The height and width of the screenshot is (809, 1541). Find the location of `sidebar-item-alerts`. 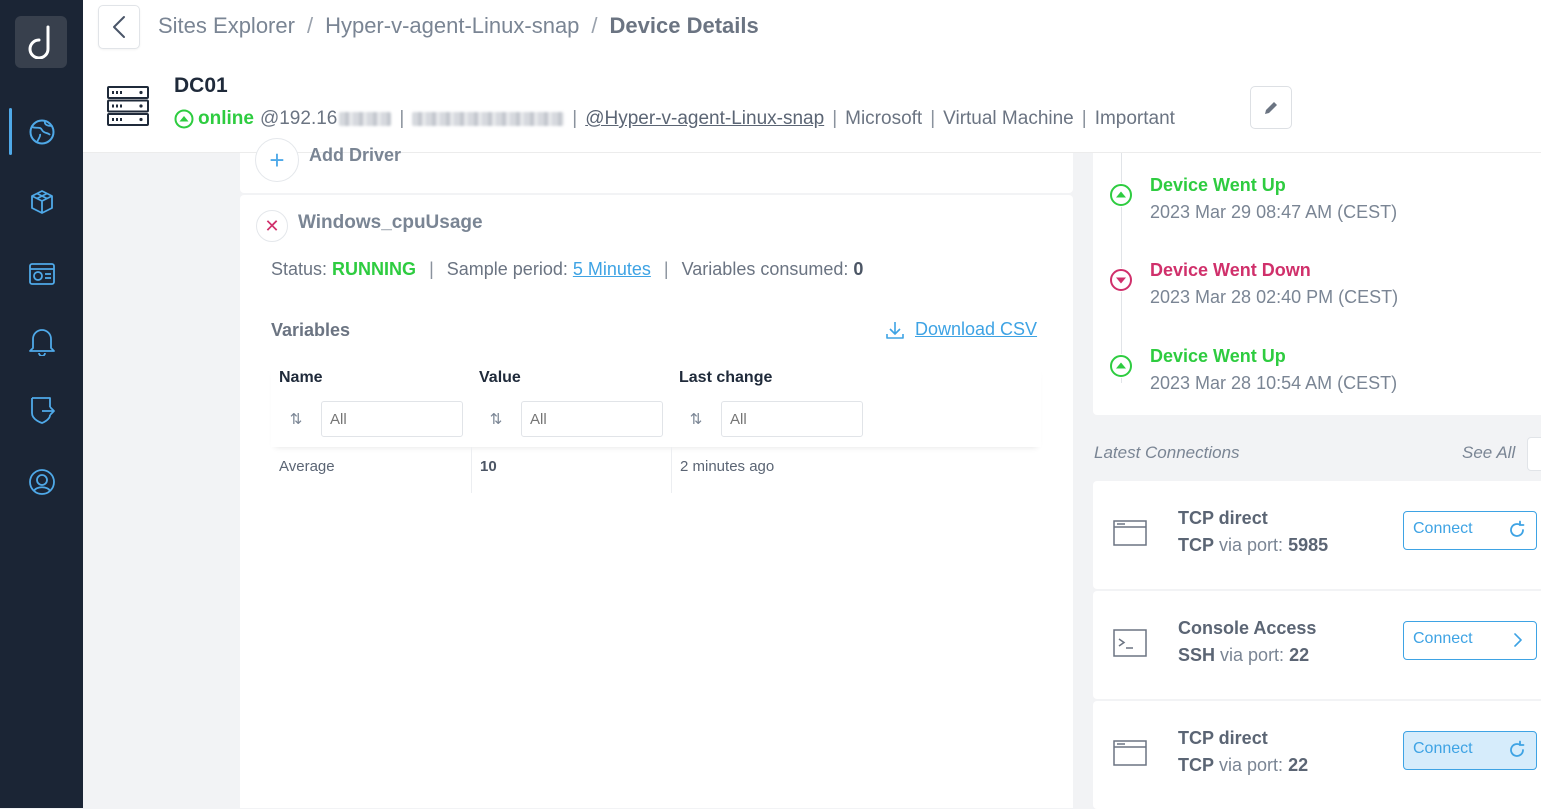

sidebar-item-alerts is located at coordinates (41, 341).